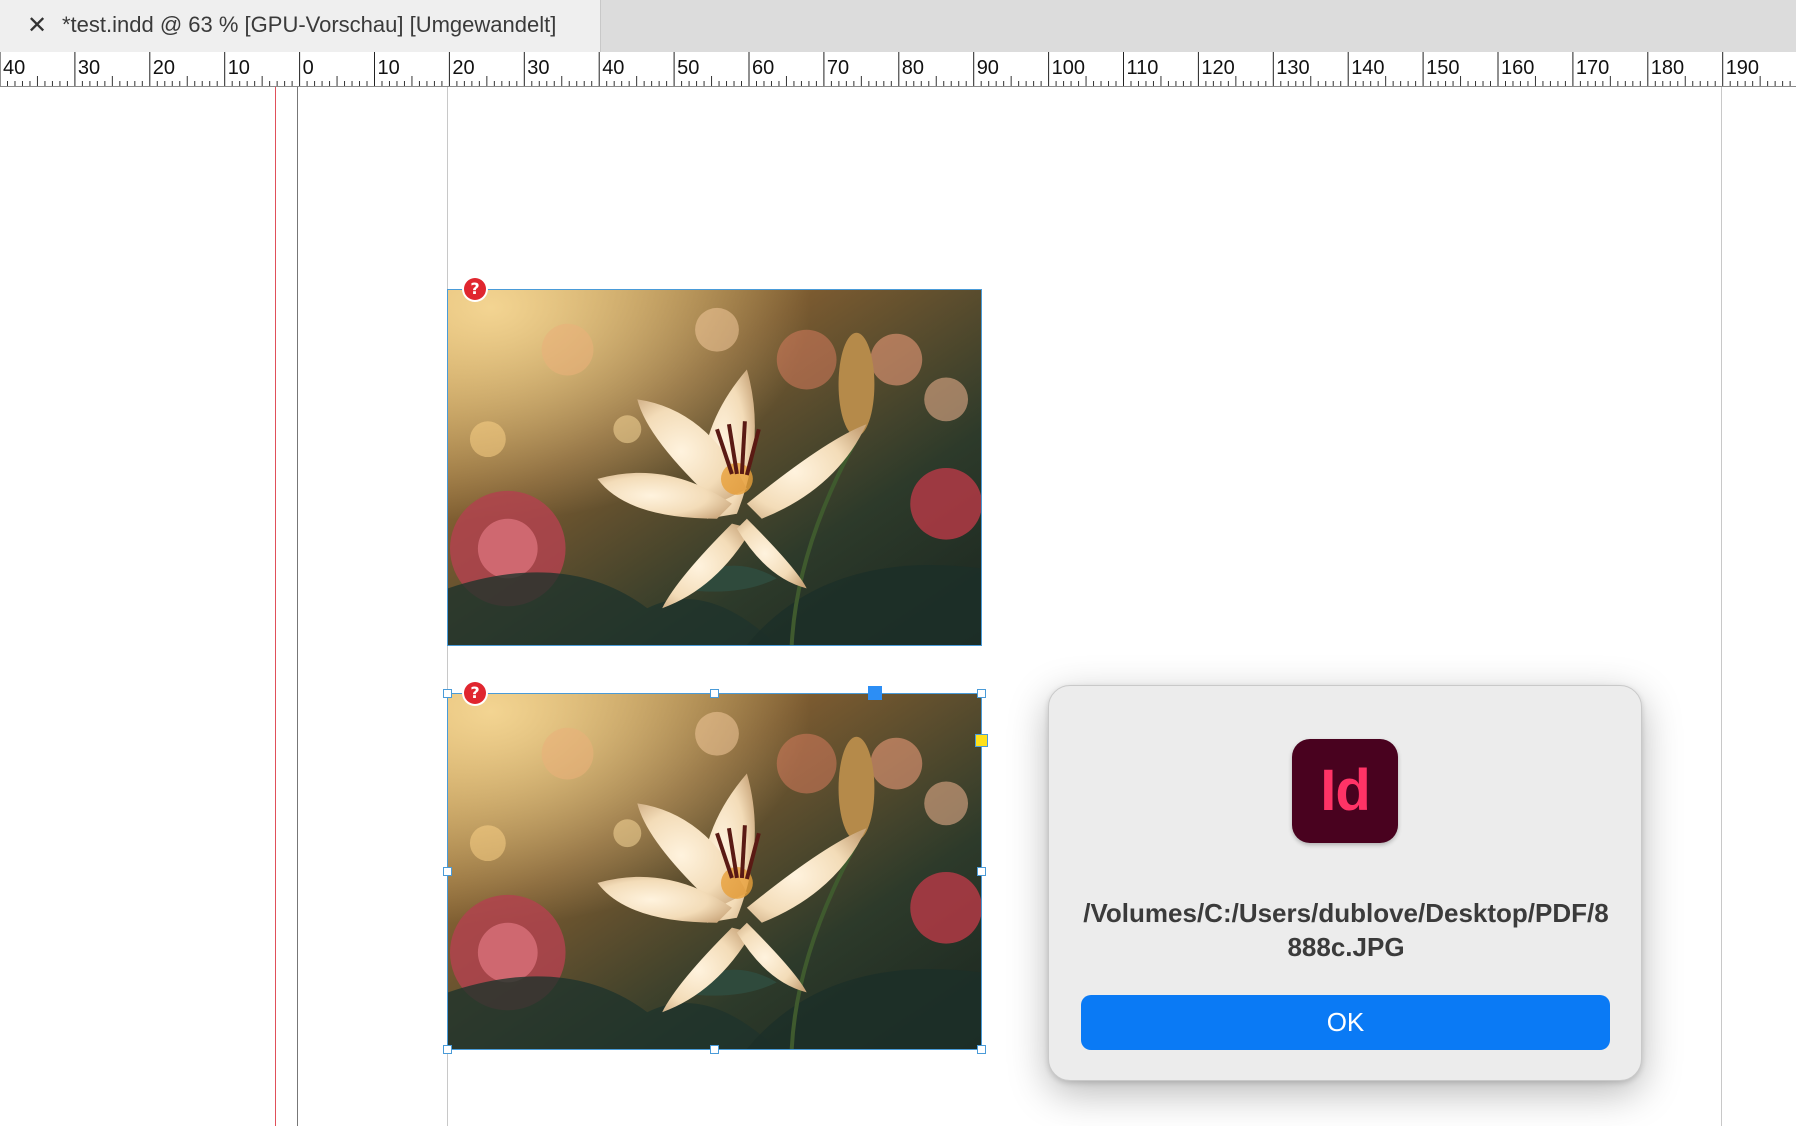 Image resolution: width=1796 pixels, height=1126 pixels. What do you see at coordinates (913, 68) in the screenshot?
I see `ruler-label: 80` at bounding box center [913, 68].